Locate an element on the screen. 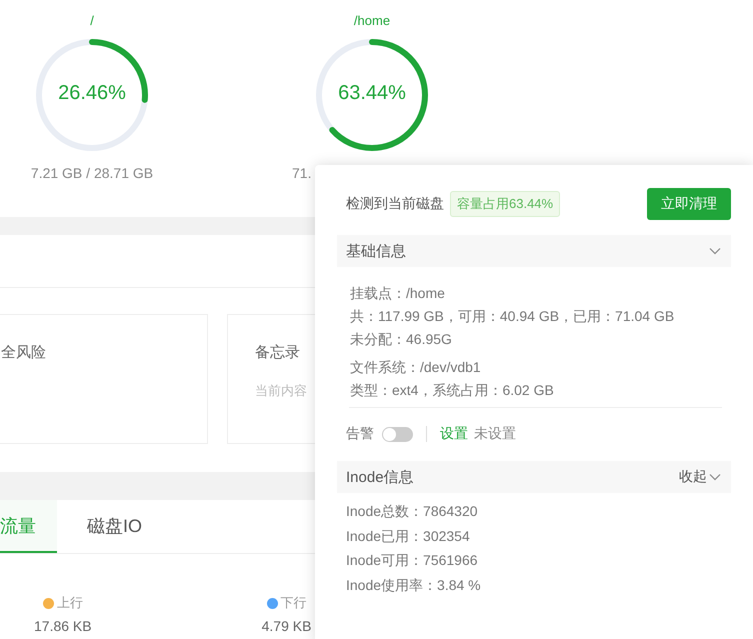 This screenshot has width=753, height=639. mount-path: /home is located at coordinates (372, 21).